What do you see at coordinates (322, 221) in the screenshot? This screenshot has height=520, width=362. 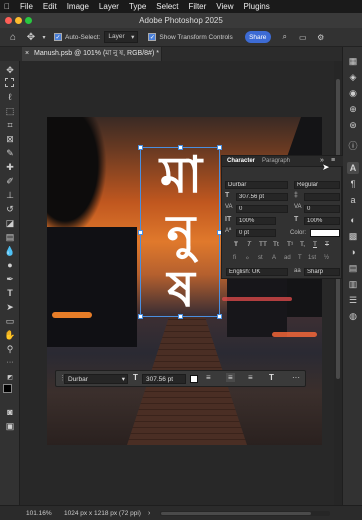 I see `horizontal-scale-field: 100%` at bounding box center [322, 221].